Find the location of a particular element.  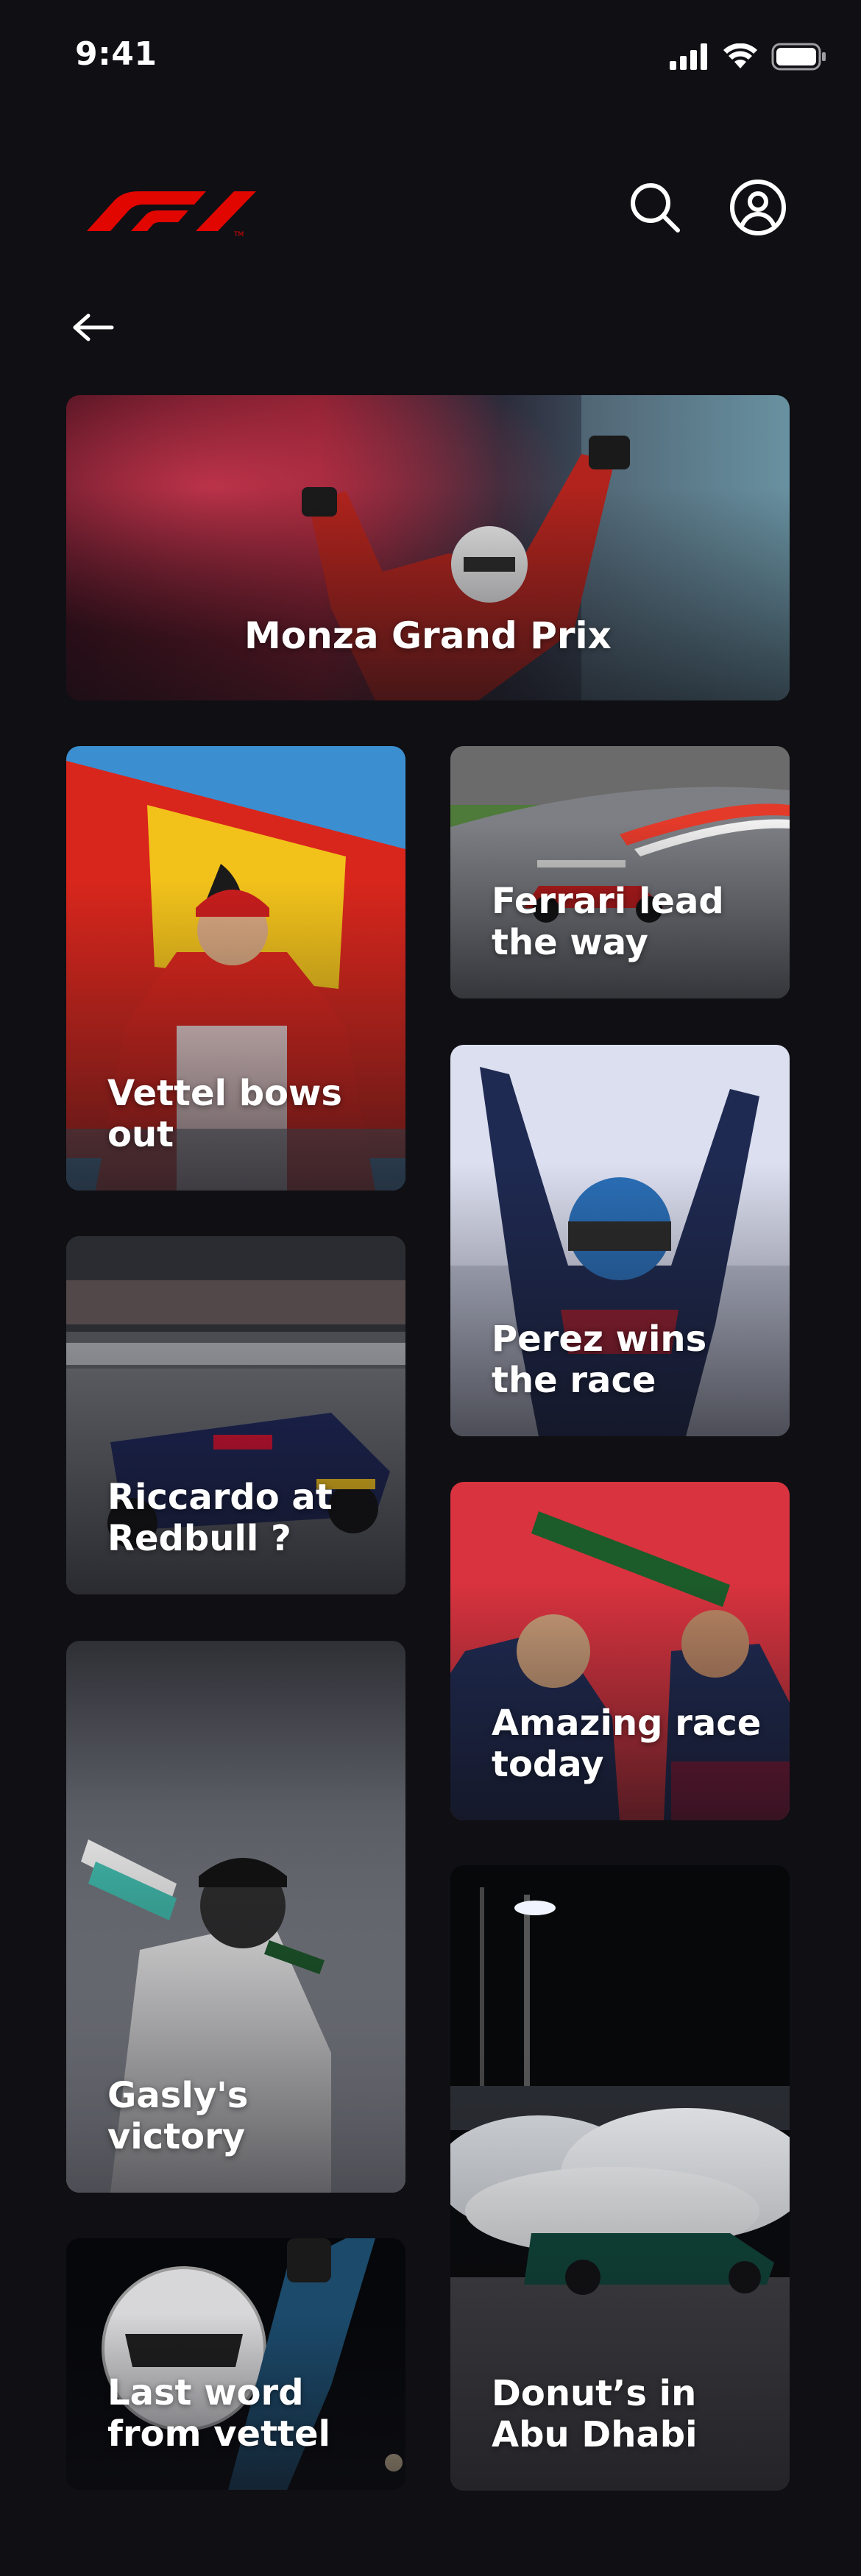

card-title: Ferrari lead the way is located at coordinates (608, 922).